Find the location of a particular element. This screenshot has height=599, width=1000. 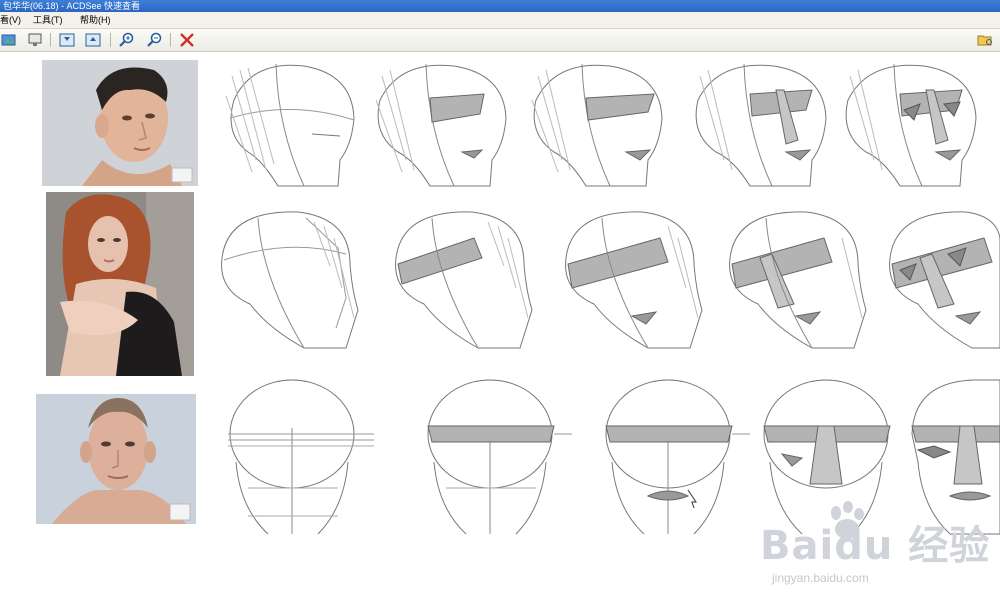

reference-photo-male-three-quarter is located at coordinates (120, 123).